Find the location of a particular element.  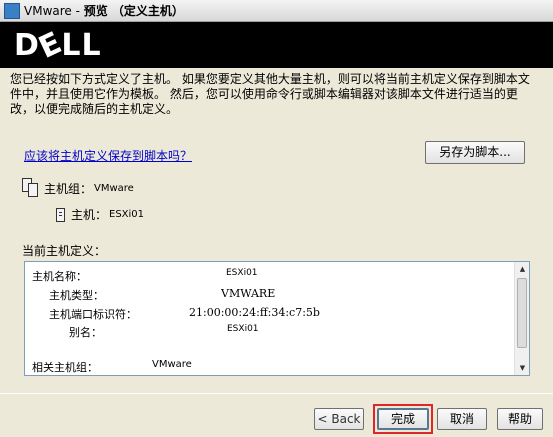

vmware-app-icon is located at coordinates (12, 10).